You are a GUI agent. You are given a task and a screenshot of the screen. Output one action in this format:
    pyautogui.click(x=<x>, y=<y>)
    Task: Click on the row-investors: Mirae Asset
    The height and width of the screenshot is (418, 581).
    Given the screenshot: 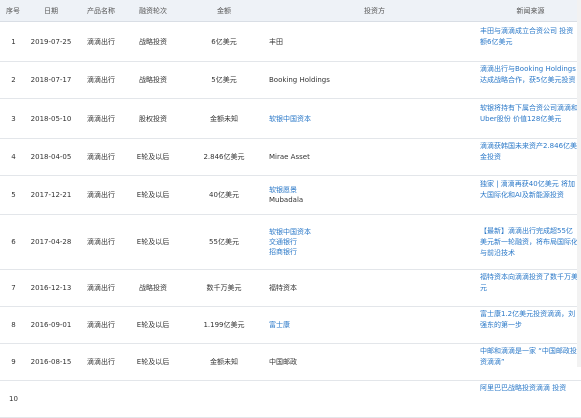 What is the action you would take?
    pyautogui.click(x=374, y=157)
    